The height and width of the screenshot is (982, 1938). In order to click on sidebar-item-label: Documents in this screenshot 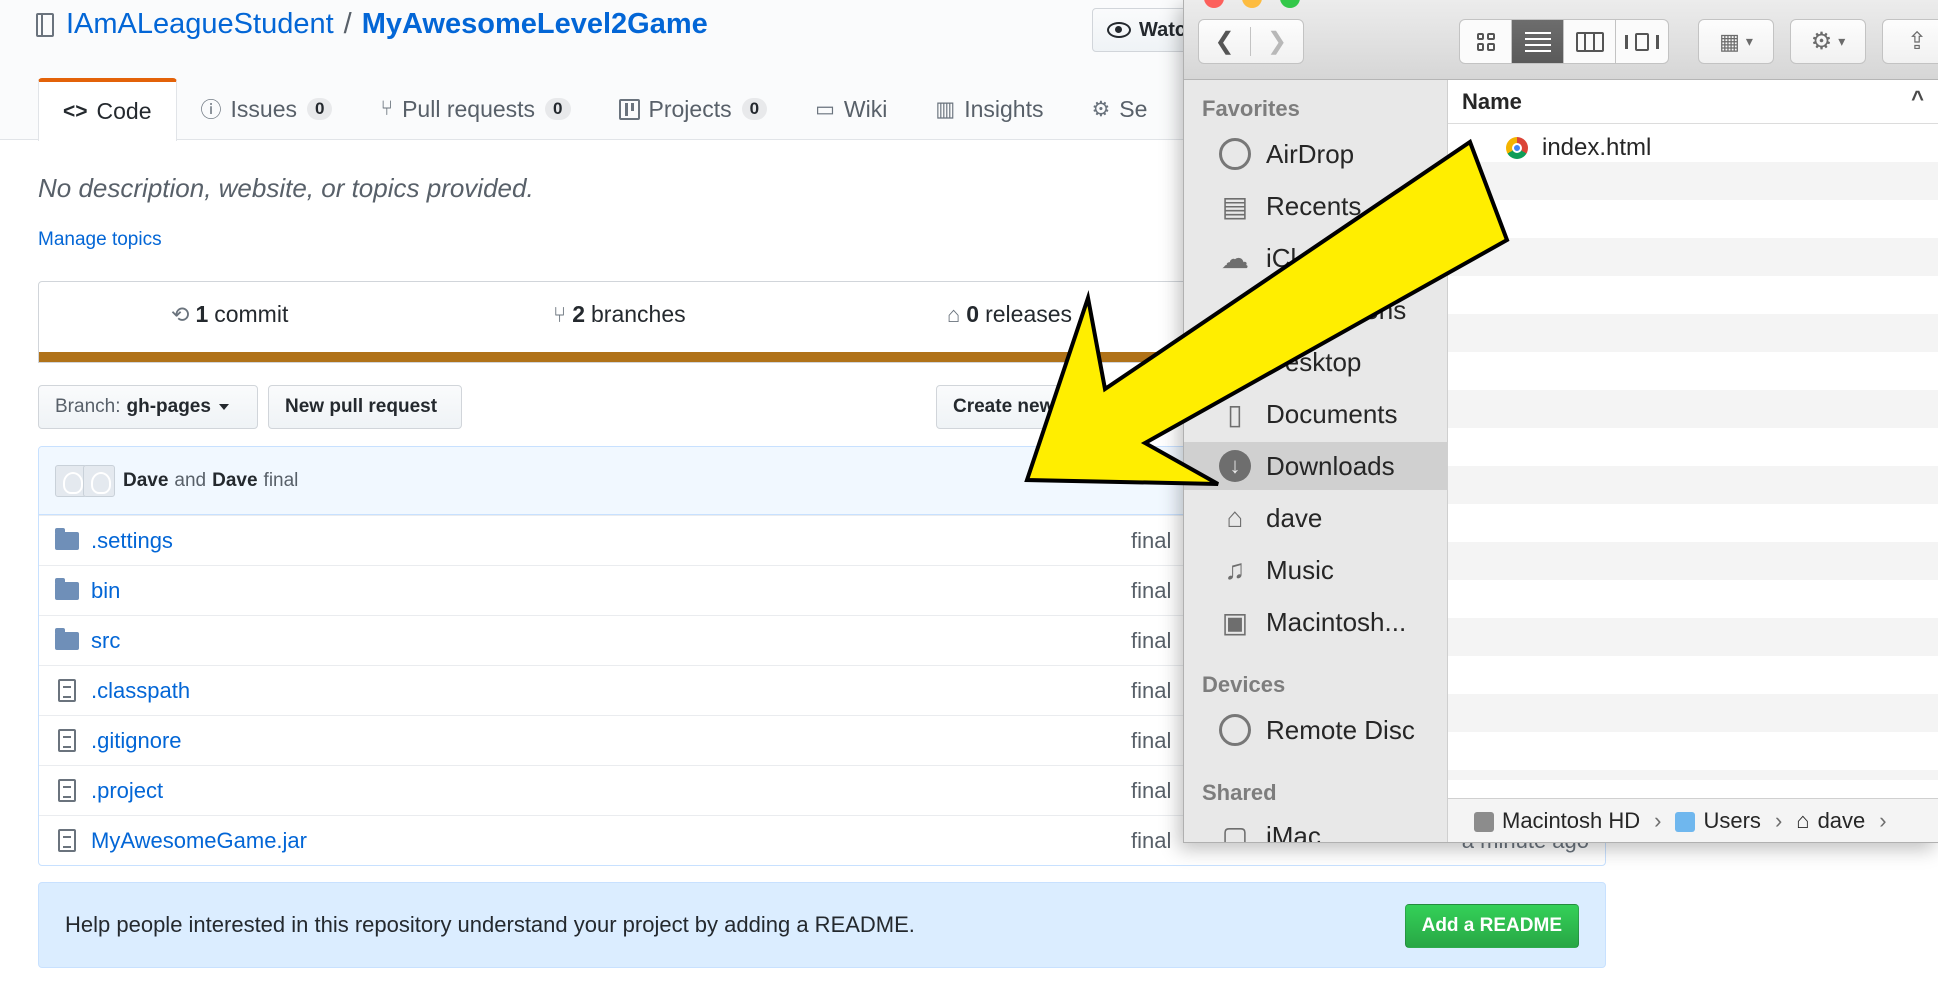, I will do `click(1332, 413)`.